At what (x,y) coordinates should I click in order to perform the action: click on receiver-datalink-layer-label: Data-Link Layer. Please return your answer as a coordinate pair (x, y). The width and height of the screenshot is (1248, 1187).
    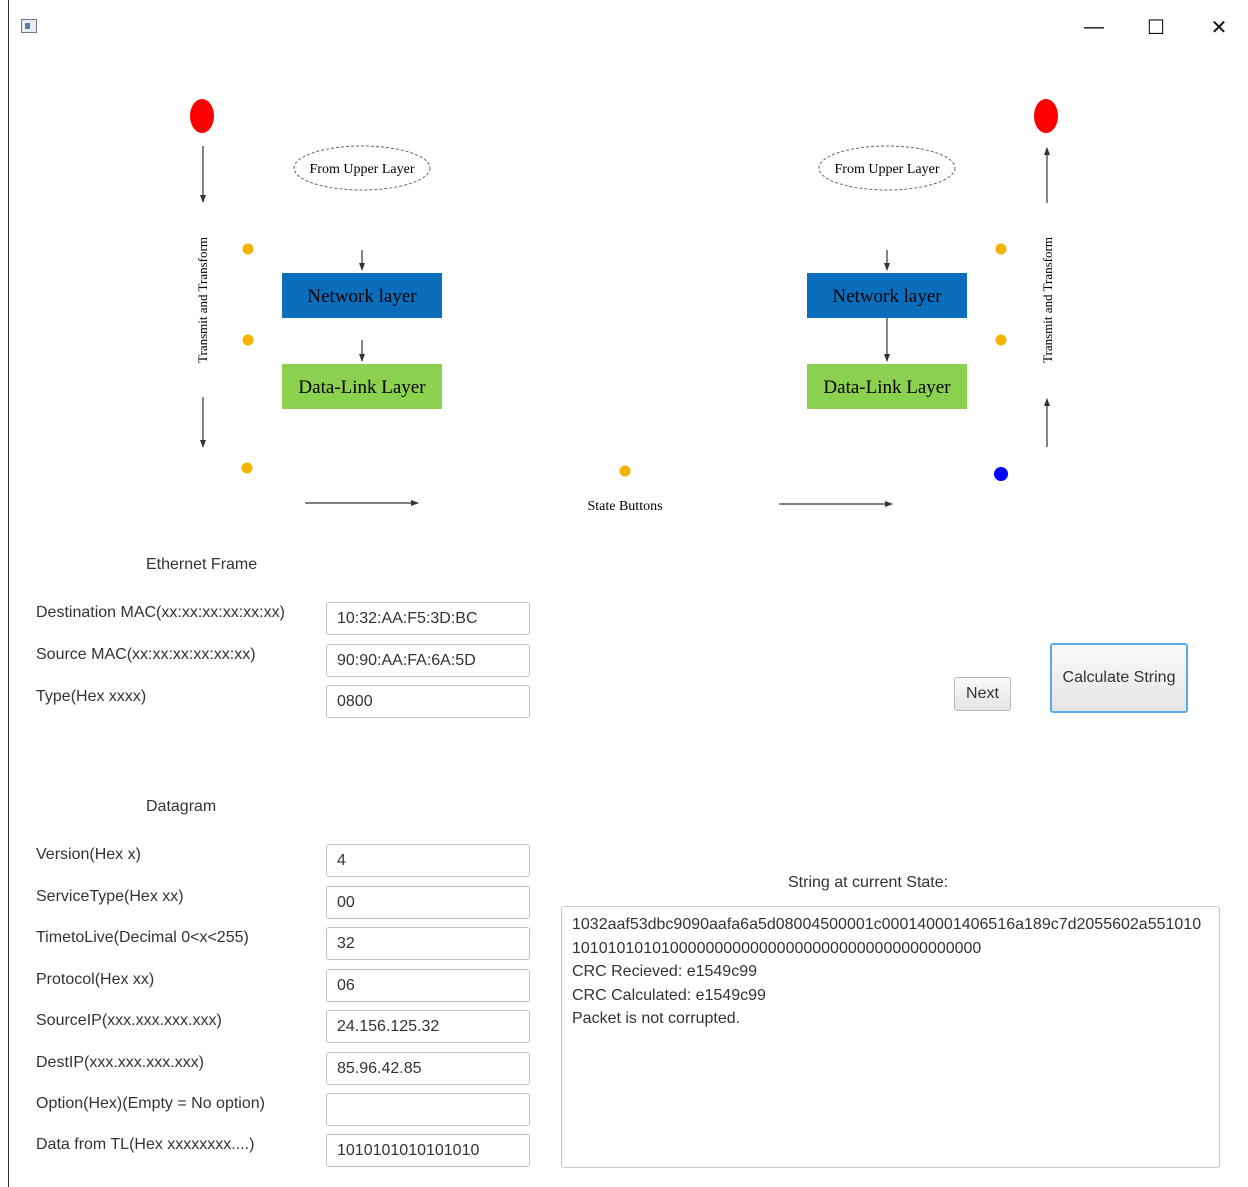
    Looking at the image, I should click on (887, 387).